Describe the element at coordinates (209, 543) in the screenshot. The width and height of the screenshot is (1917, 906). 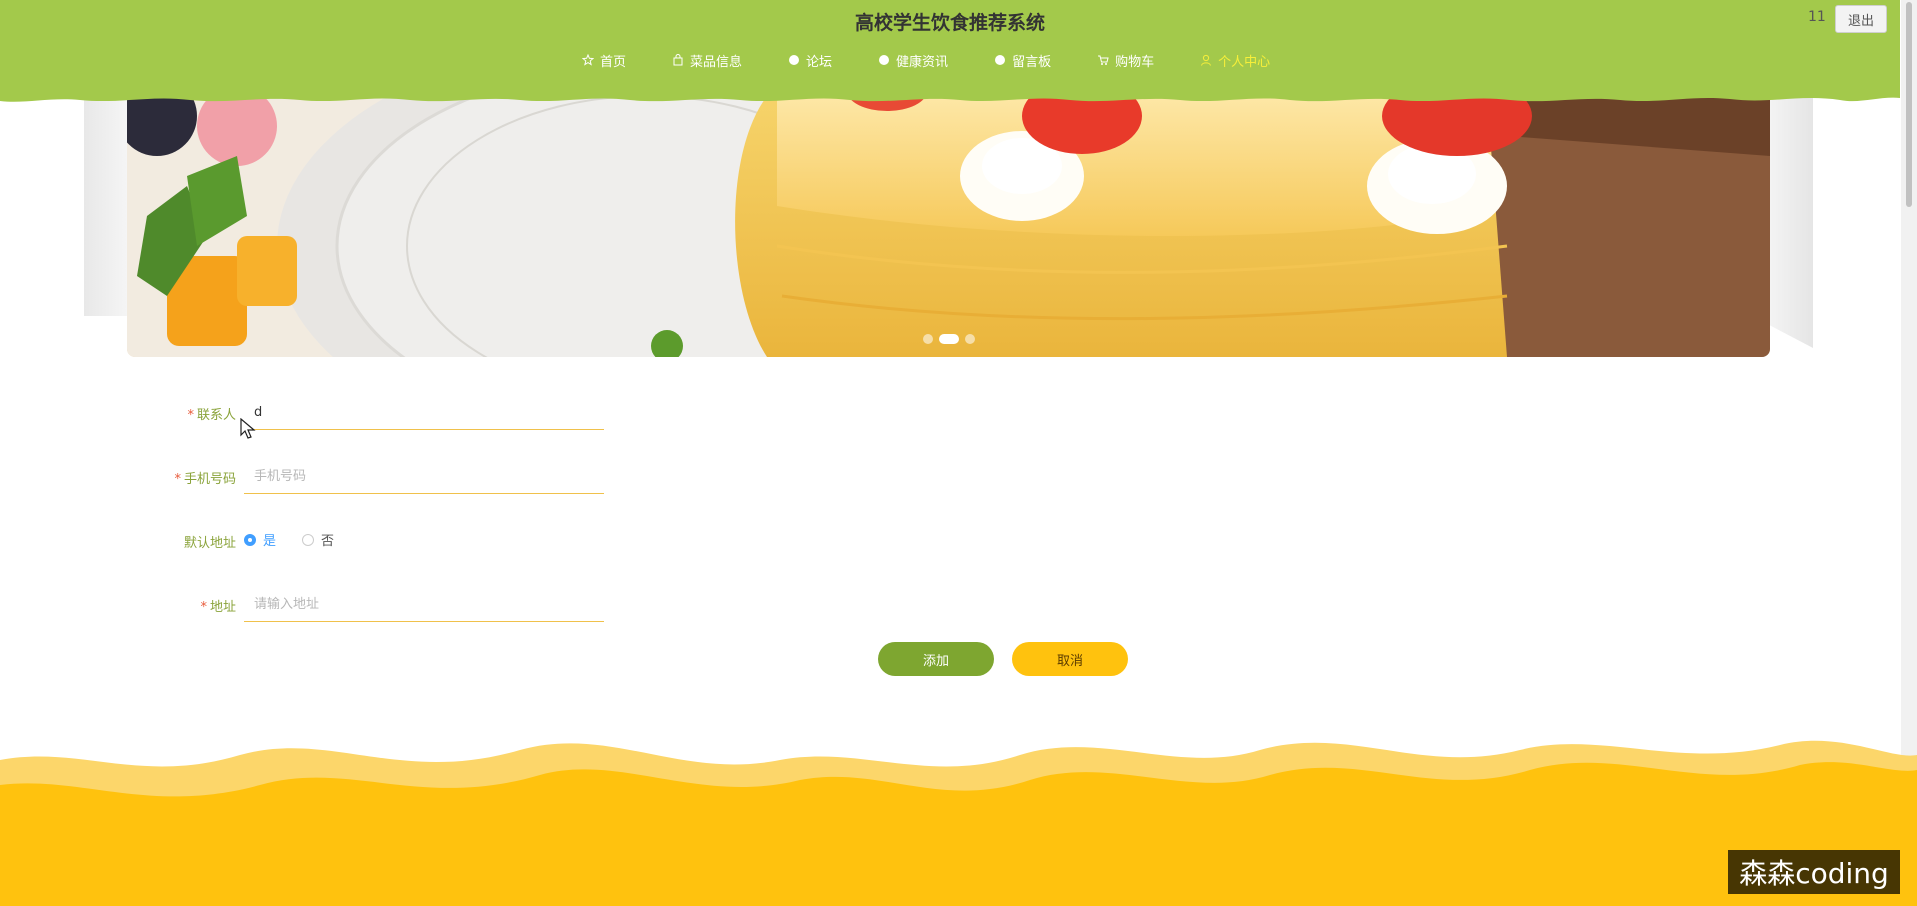
I see `default-address-label: 默认地址` at that location.